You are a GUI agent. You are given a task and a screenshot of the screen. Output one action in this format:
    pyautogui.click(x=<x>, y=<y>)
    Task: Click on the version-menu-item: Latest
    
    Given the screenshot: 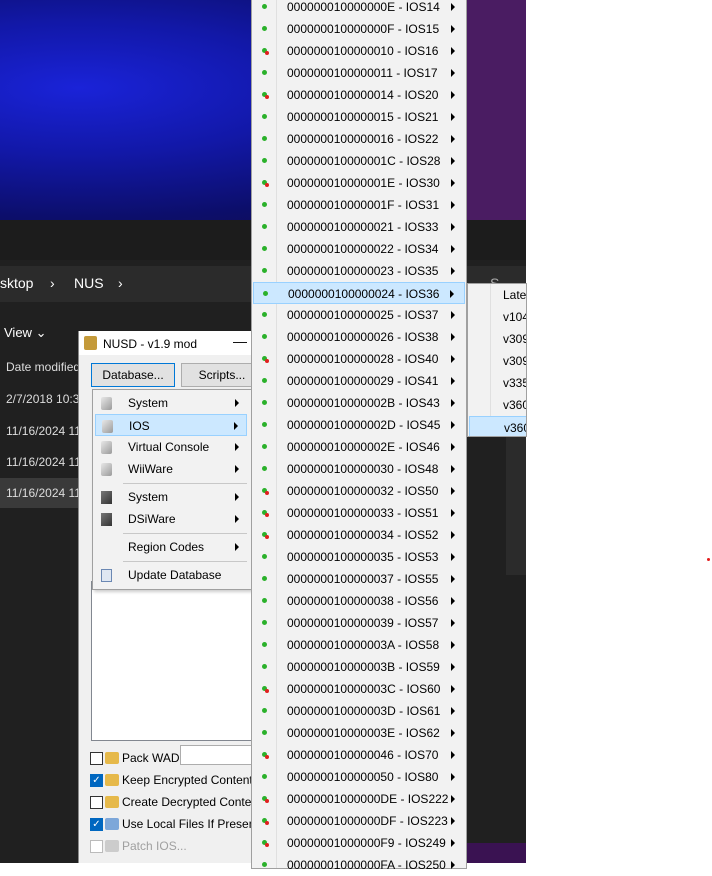 What is the action you would take?
    pyautogui.click(x=497, y=295)
    